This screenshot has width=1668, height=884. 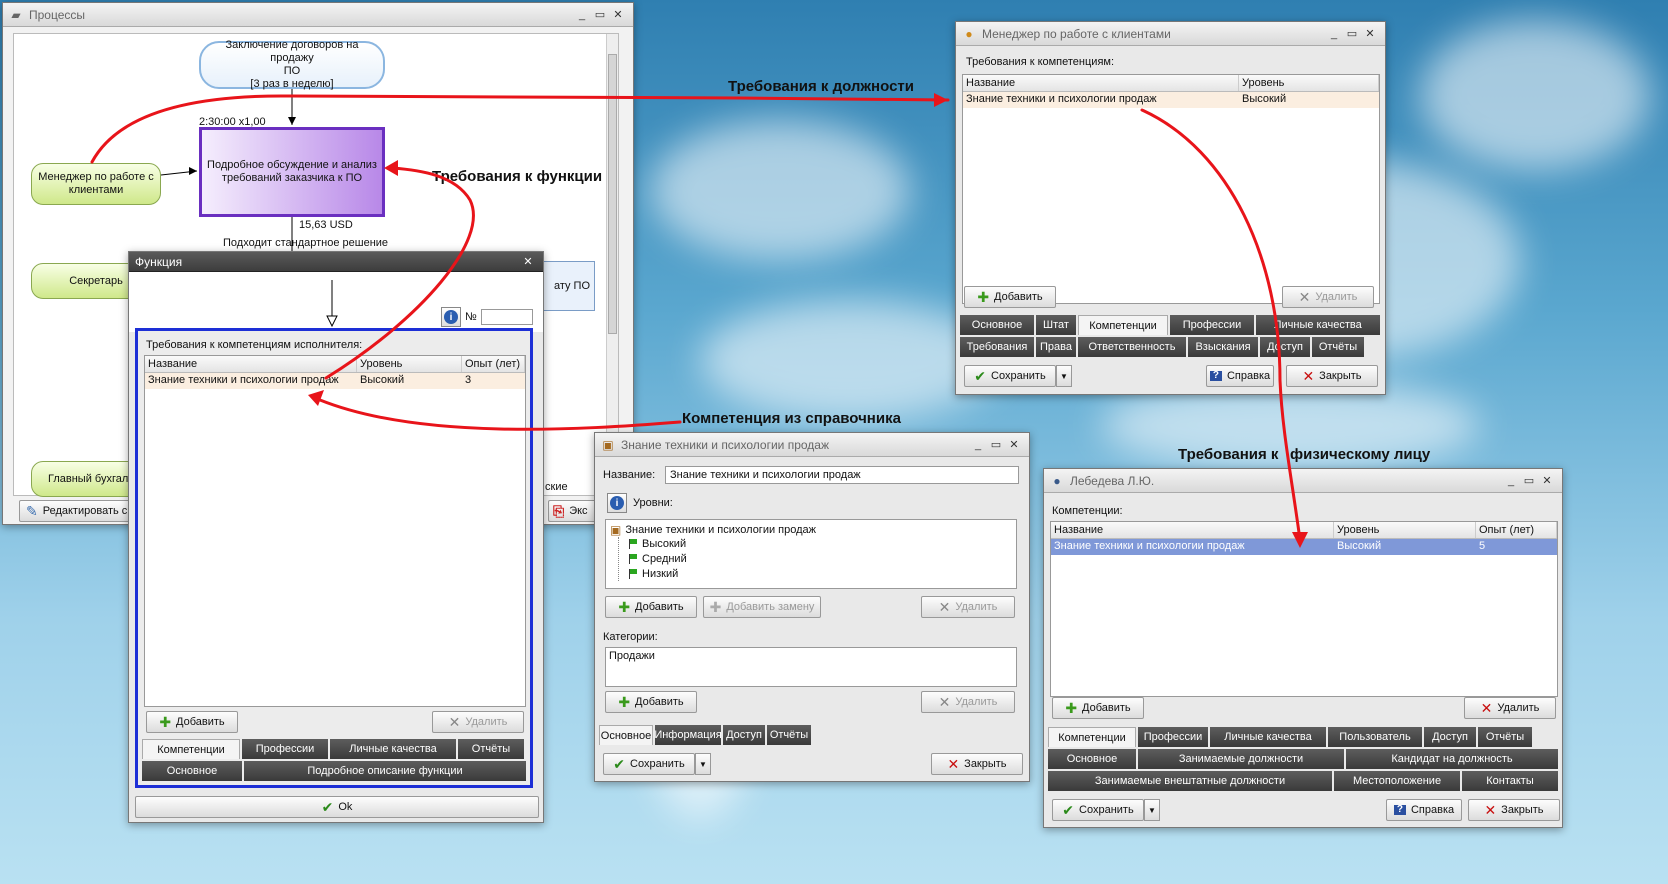 I want to click on tab-requirements: Требования, so click(x=997, y=347).